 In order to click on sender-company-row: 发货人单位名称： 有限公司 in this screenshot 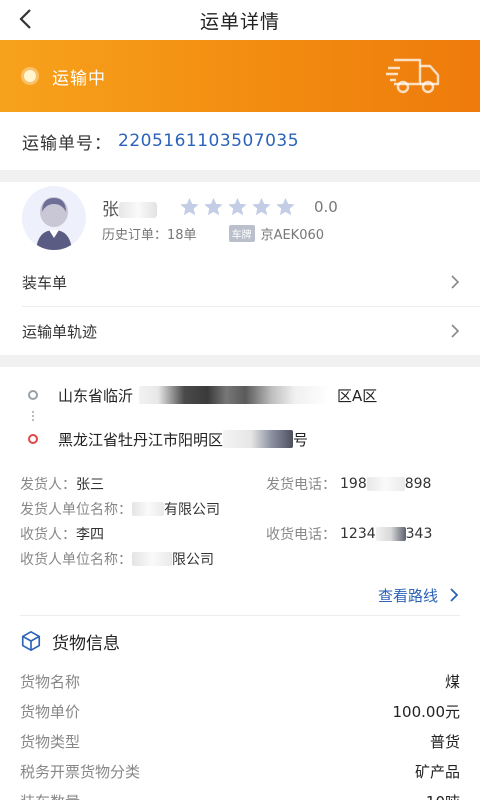, I will do `click(240, 508)`.